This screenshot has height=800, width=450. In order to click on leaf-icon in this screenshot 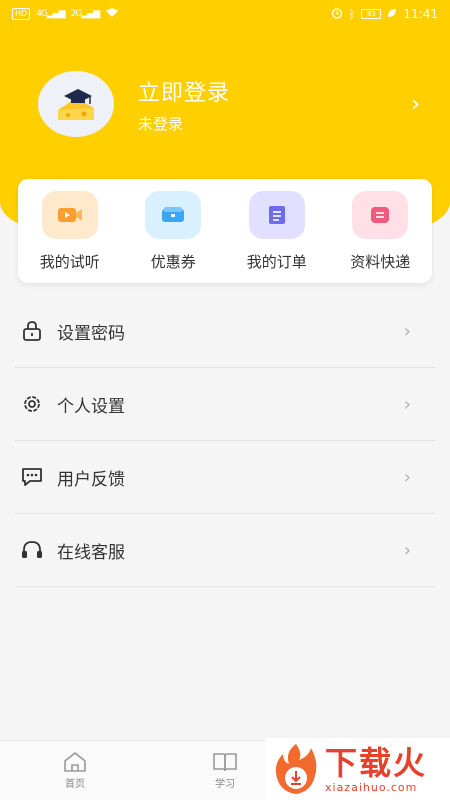, I will do `click(392, 14)`.